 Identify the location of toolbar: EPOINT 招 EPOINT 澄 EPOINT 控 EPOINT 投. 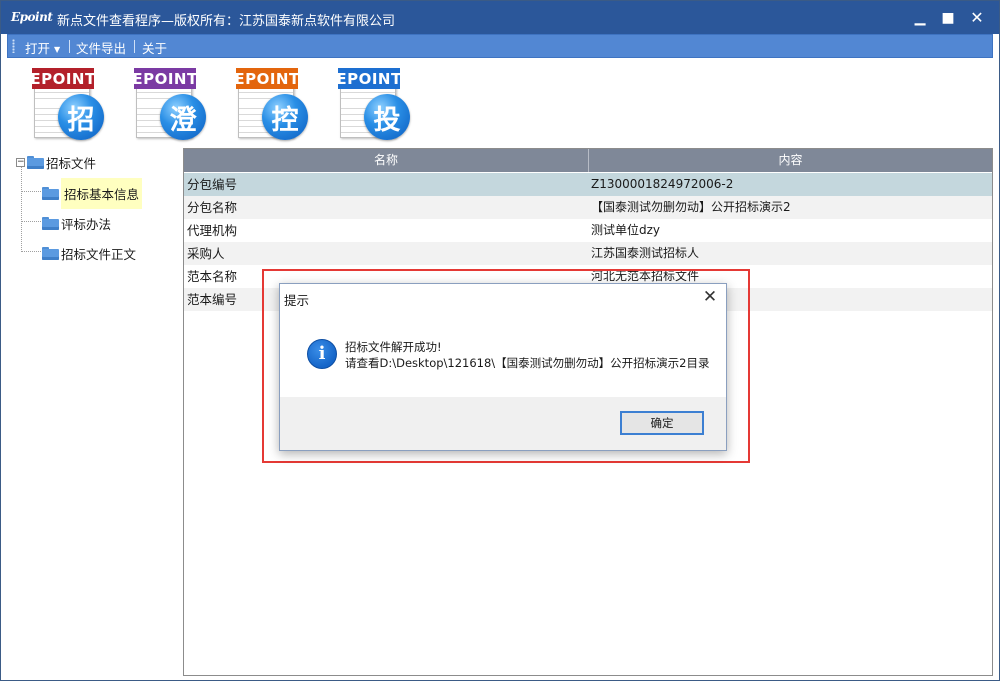
(500, 102).